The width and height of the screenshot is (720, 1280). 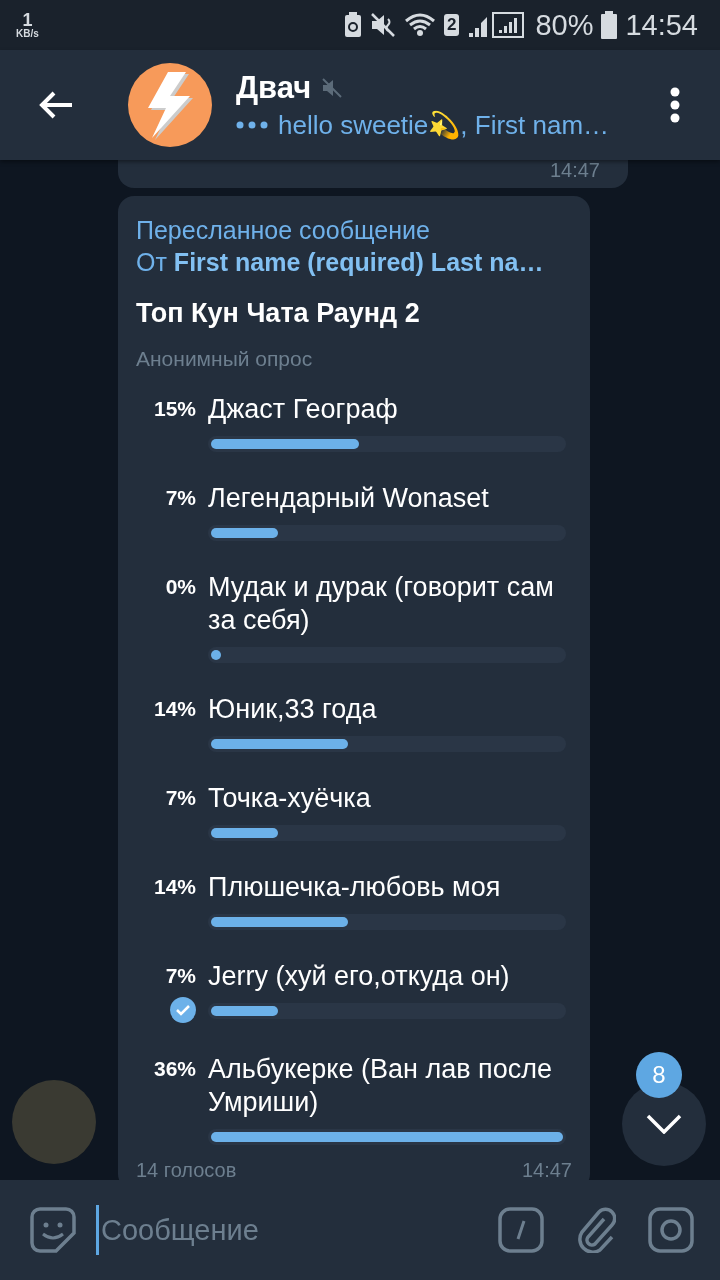 I want to click on chat-title: Двач, so click(x=274, y=87).